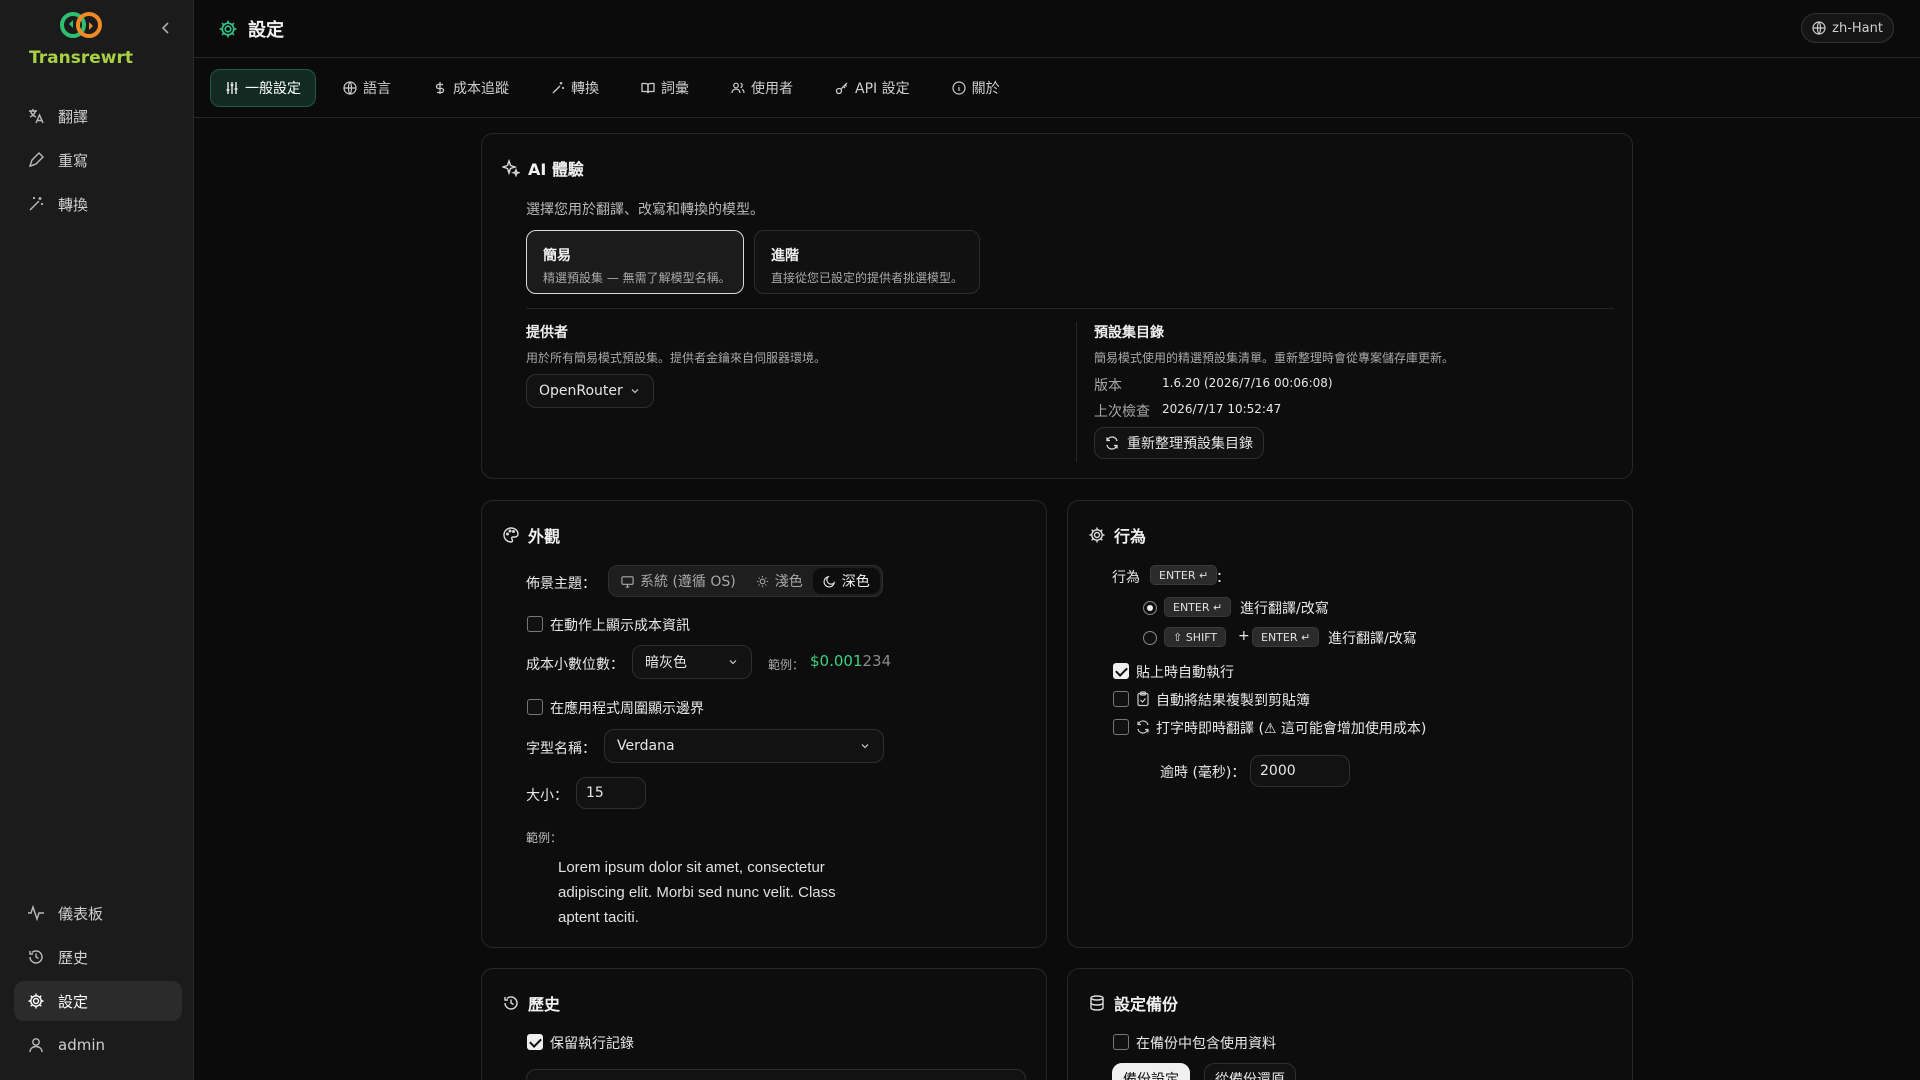  What do you see at coordinates (829, 581) in the screenshot?
I see `moon-icon` at bounding box center [829, 581].